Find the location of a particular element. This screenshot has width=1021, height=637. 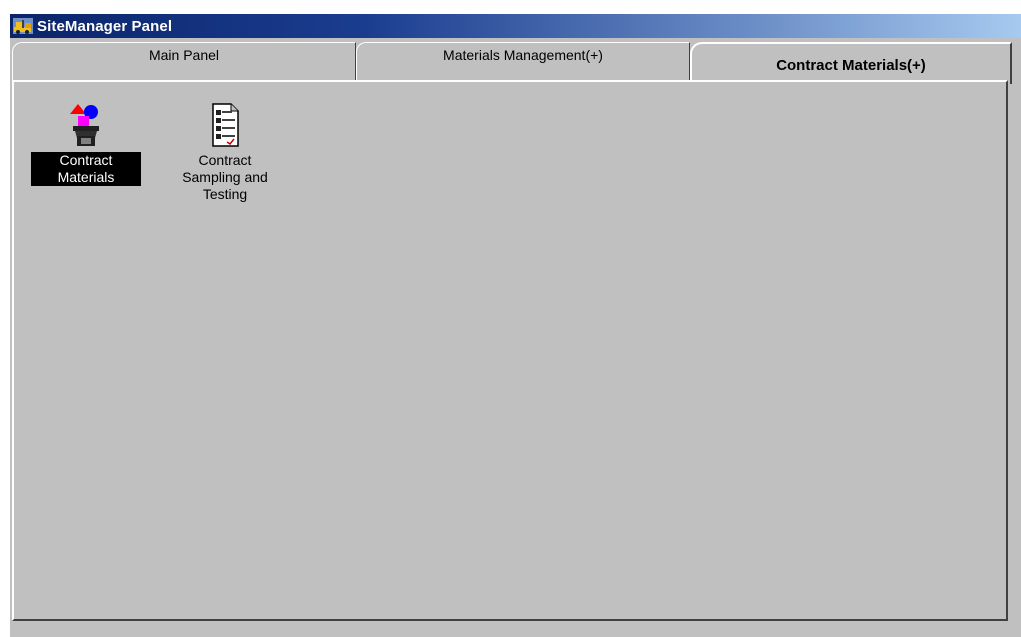

tab-contract-materials: Contract Materials(+) is located at coordinates (851, 63).